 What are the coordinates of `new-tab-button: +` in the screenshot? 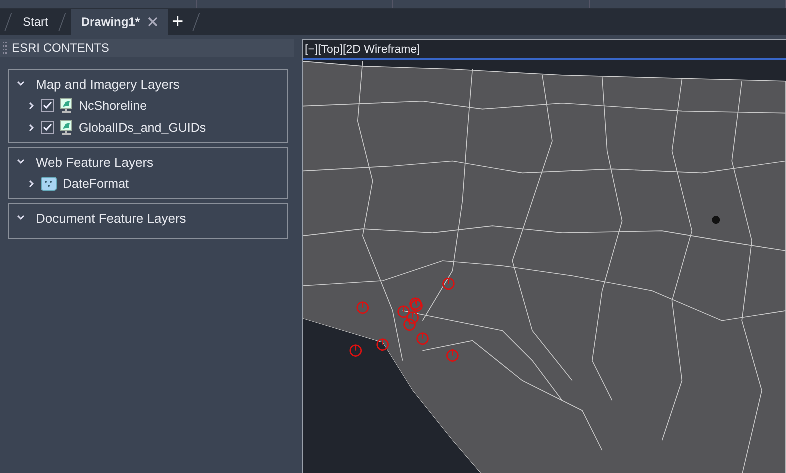 It's located at (178, 22).